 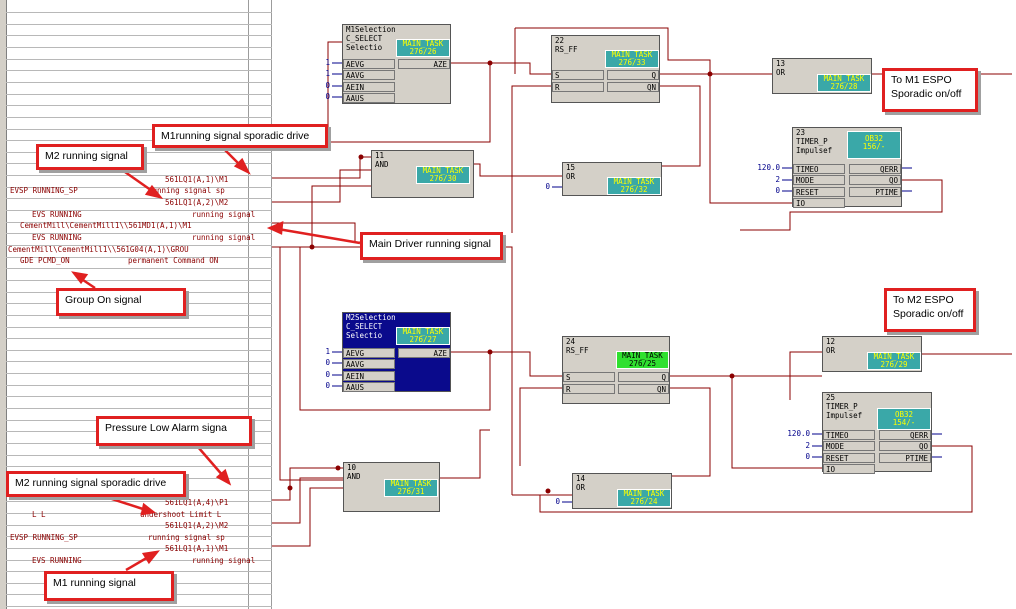 I want to click on block-number: 25, so click(x=831, y=397).